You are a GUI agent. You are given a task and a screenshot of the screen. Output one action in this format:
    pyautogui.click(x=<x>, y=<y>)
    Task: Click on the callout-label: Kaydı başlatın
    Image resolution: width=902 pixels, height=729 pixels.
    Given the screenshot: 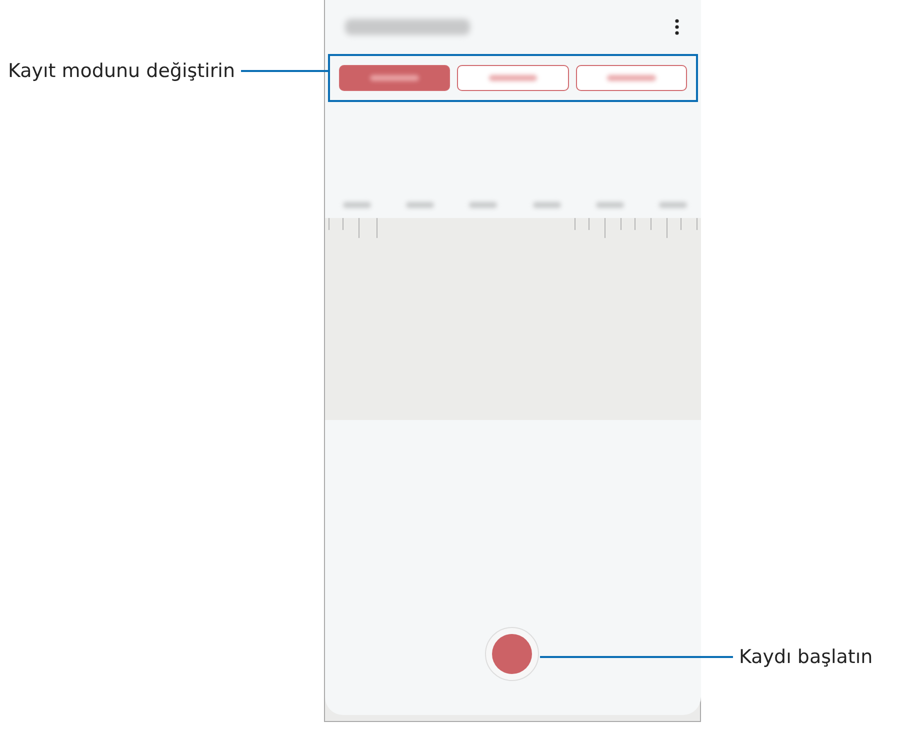 What is the action you would take?
    pyautogui.click(x=806, y=657)
    